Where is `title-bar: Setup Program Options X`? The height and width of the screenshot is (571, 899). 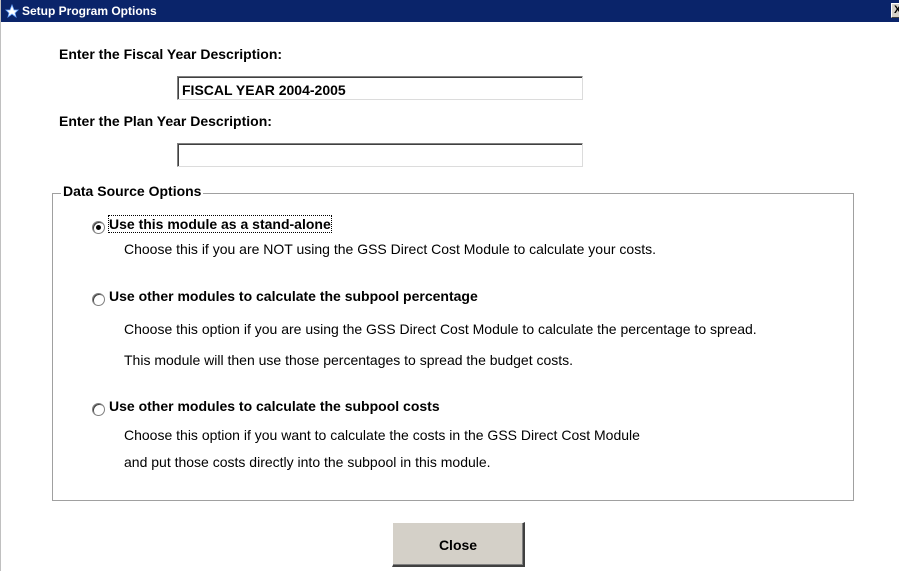
title-bar: Setup Program Options X is located at coordinates (450, 11).